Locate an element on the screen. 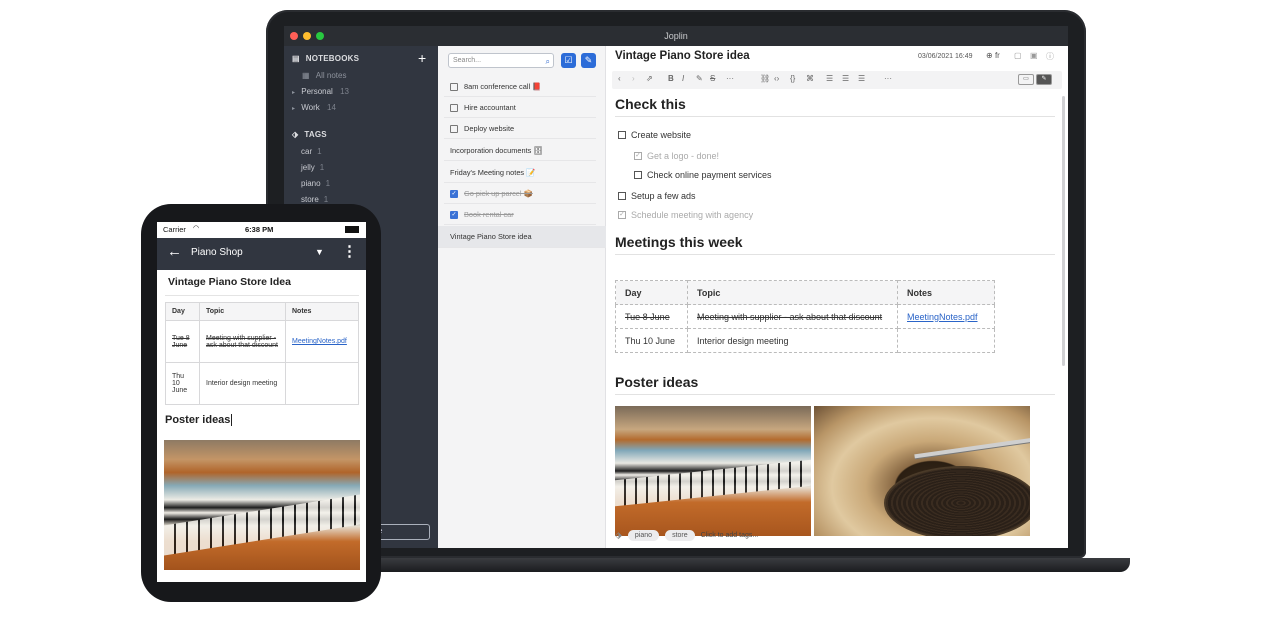  add-notebook-button: + is located at coordinates (422, 58).